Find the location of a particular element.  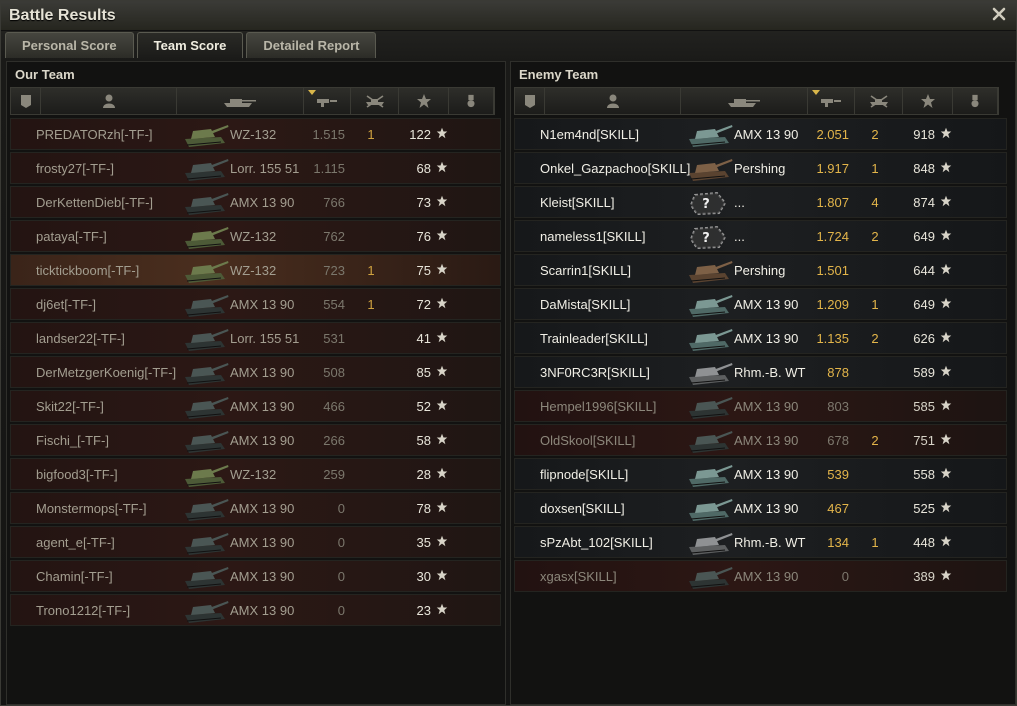

player-row: agent_e[-TF-] AMX 13 90 0 35 is located at coordinates (255, 542).